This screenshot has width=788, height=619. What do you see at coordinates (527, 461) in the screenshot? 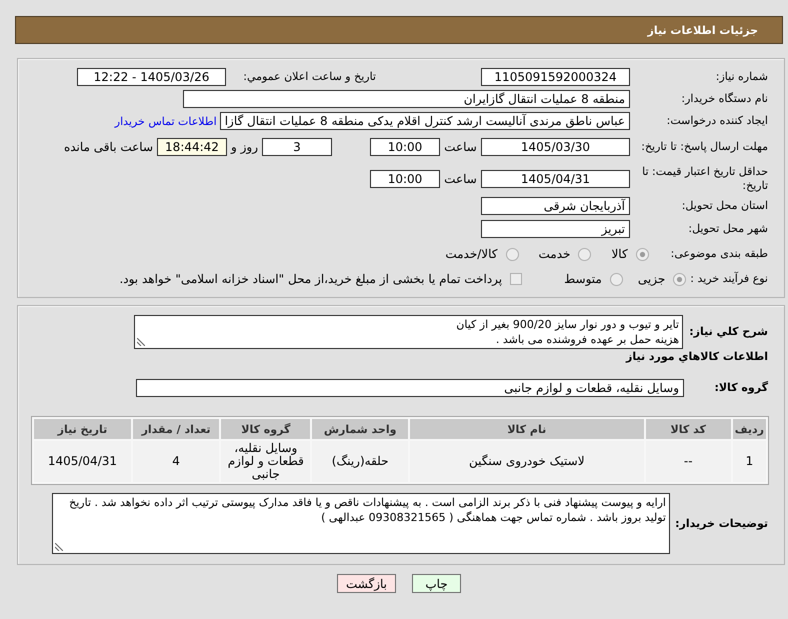
I see `table-cell: لاستیک خودروی سنگین` at bounding box center [527, 461].